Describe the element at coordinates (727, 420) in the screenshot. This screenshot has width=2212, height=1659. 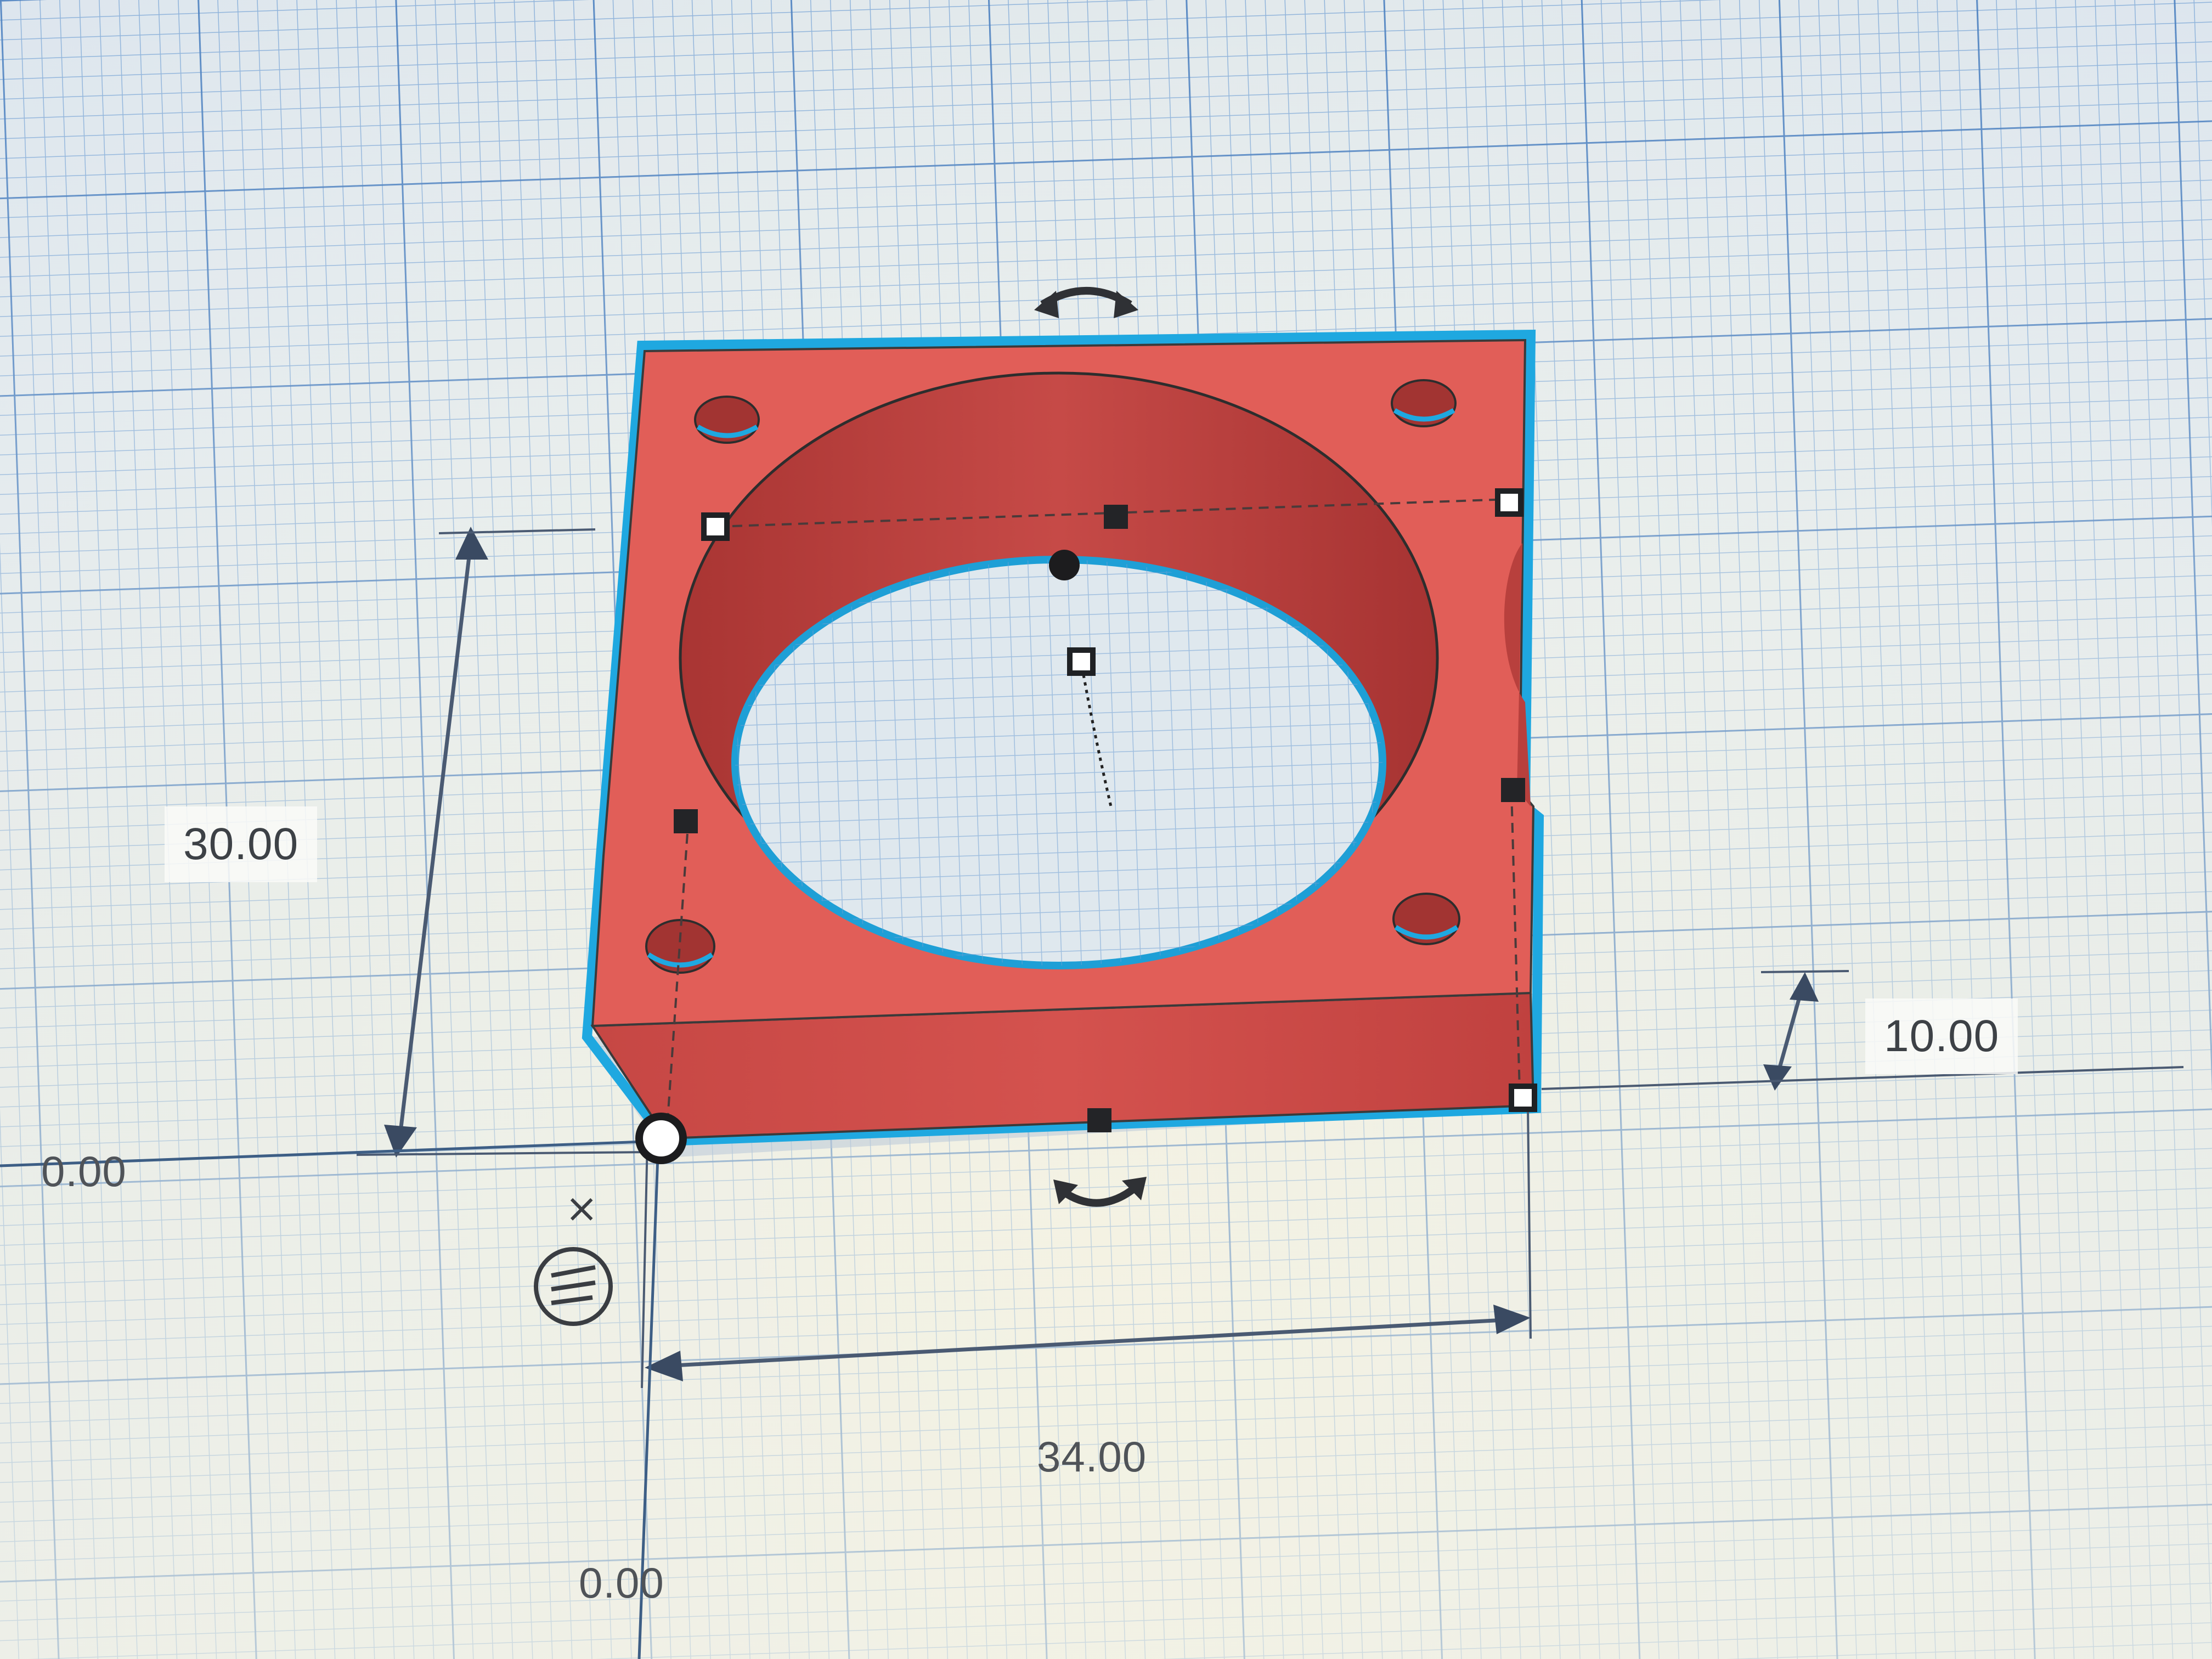
I see `mount-hole-top-left` at that location.